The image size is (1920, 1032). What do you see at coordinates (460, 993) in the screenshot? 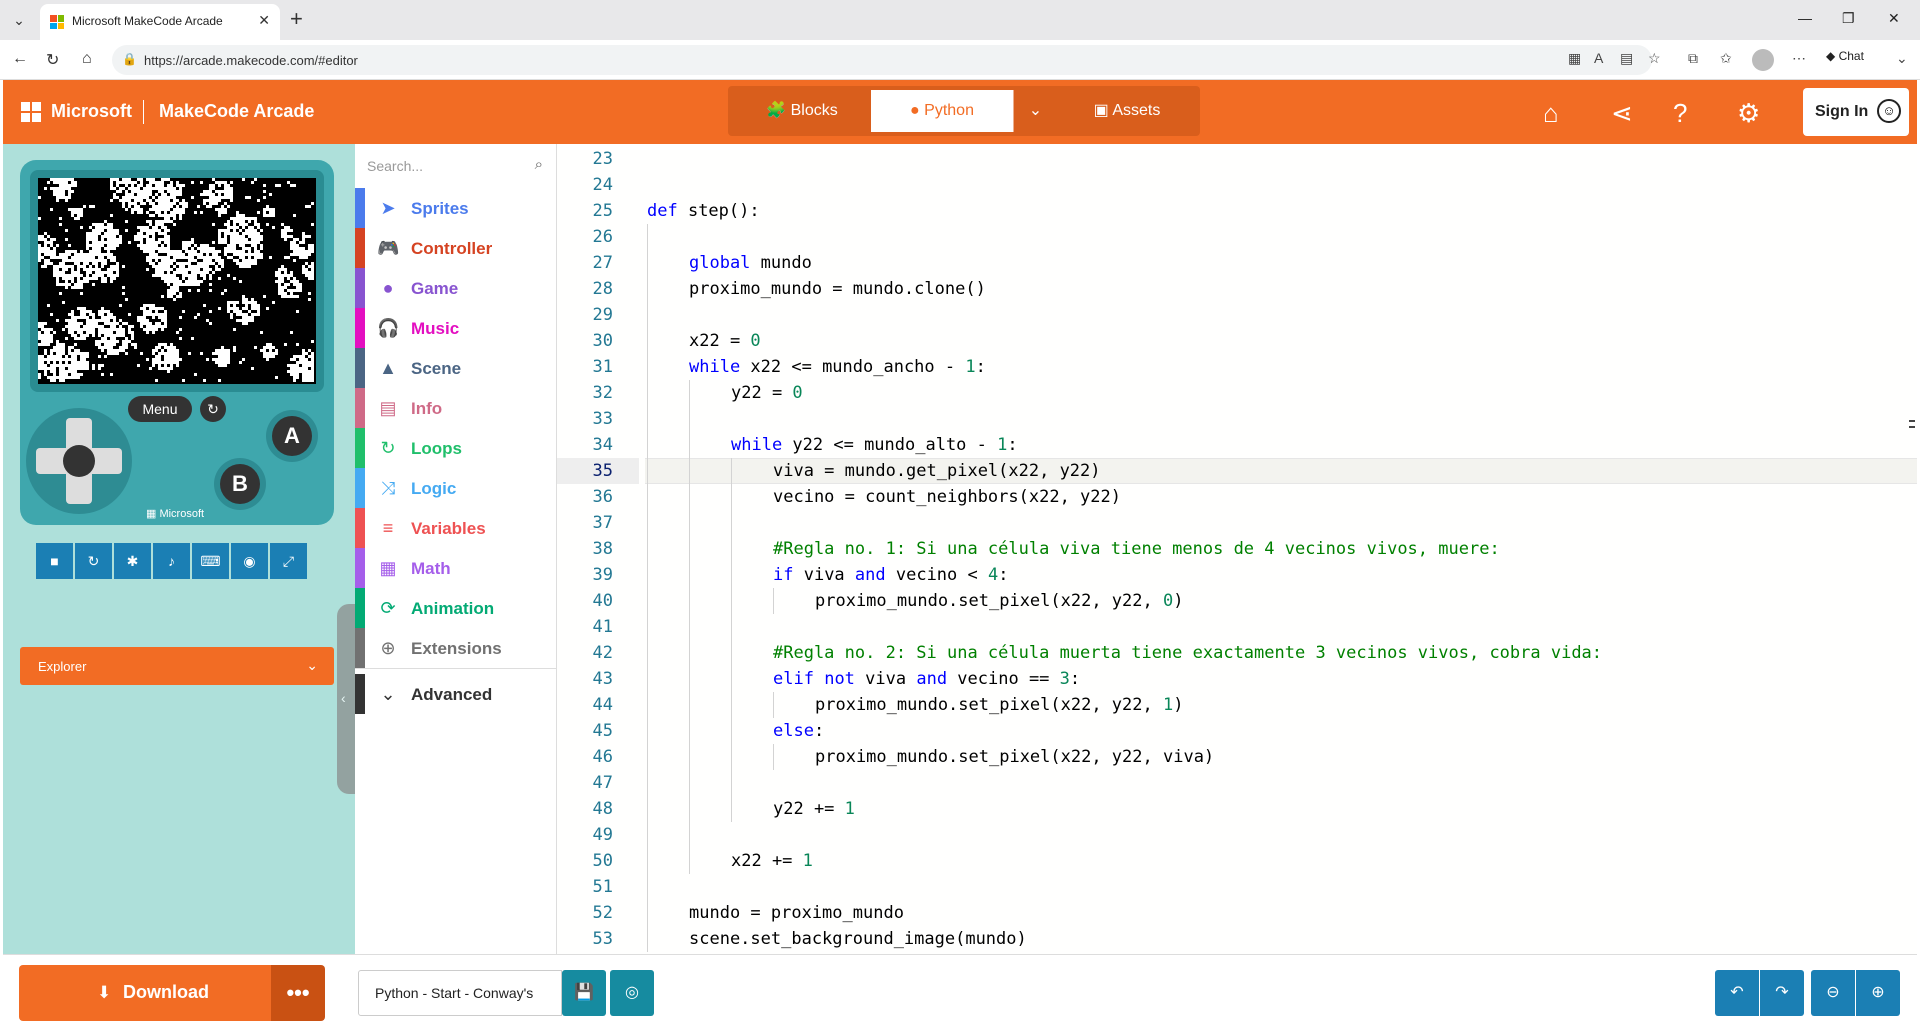
I see `project-name-field: Python - Start - Conway's` at bounding box center [460, 993].